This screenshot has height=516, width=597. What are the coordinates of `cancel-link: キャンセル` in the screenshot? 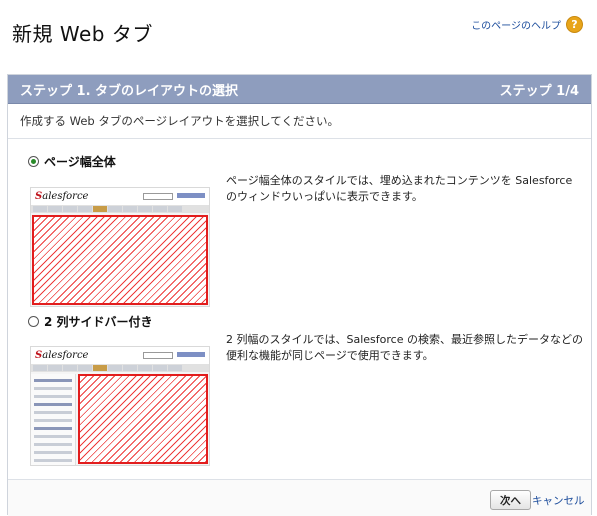 It's located at (558, 500).